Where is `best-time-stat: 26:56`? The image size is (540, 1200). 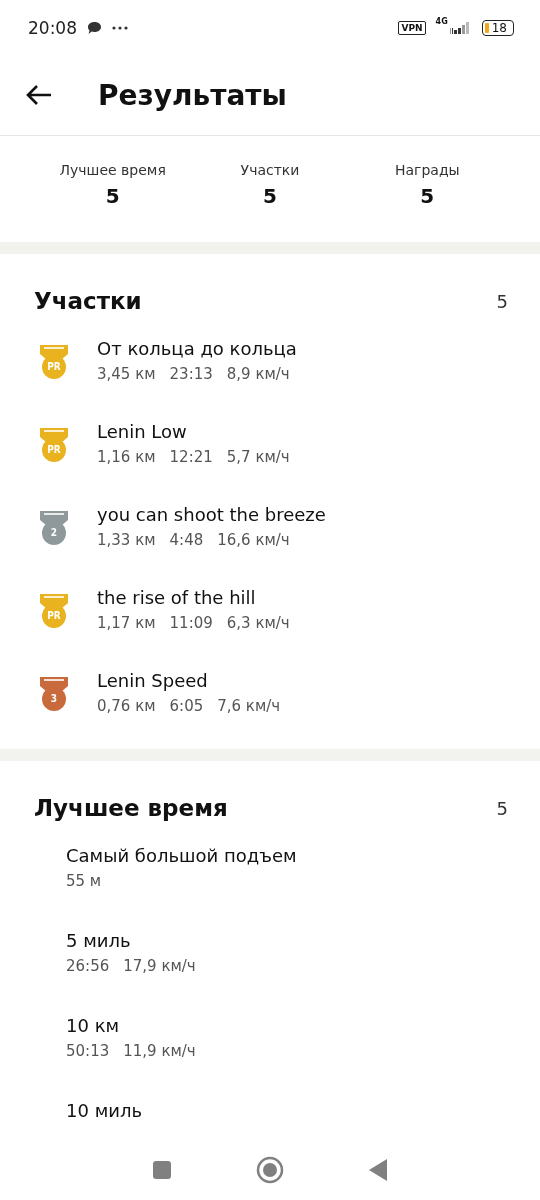
best-time-stat: 26:56 is located at coordinates (88, 966).